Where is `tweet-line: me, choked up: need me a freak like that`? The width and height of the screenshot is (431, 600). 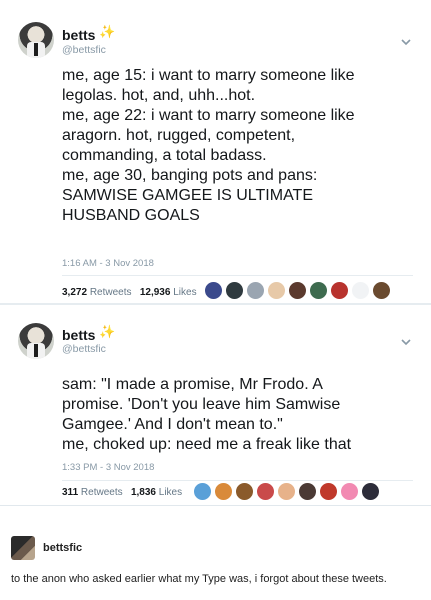 tweet-line: me, choked up: need me a freak like that is located at coordinates (207, 444).